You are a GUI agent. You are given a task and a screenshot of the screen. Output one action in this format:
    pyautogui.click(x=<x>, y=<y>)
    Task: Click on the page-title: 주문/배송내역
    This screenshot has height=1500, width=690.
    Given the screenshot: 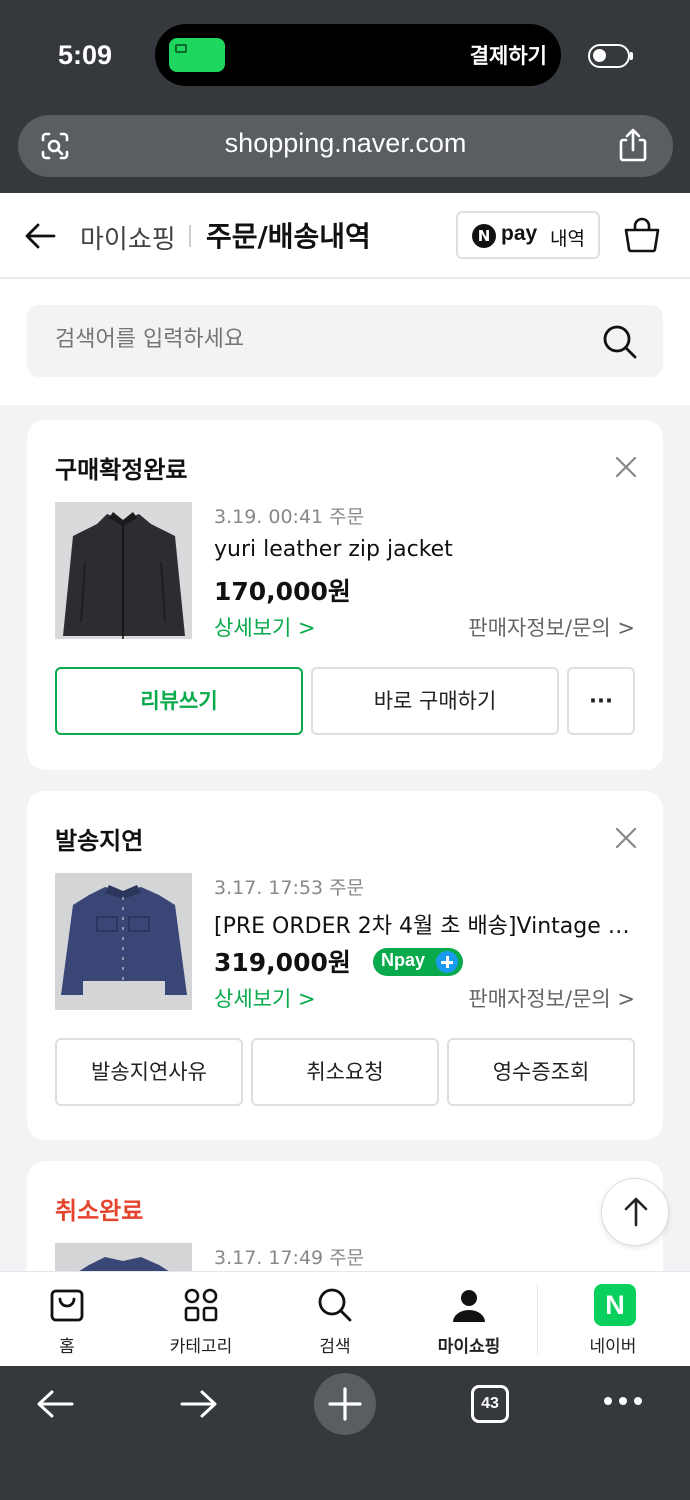 What is the action you would take?
    pyautogui.click(x=288, y=236)
    